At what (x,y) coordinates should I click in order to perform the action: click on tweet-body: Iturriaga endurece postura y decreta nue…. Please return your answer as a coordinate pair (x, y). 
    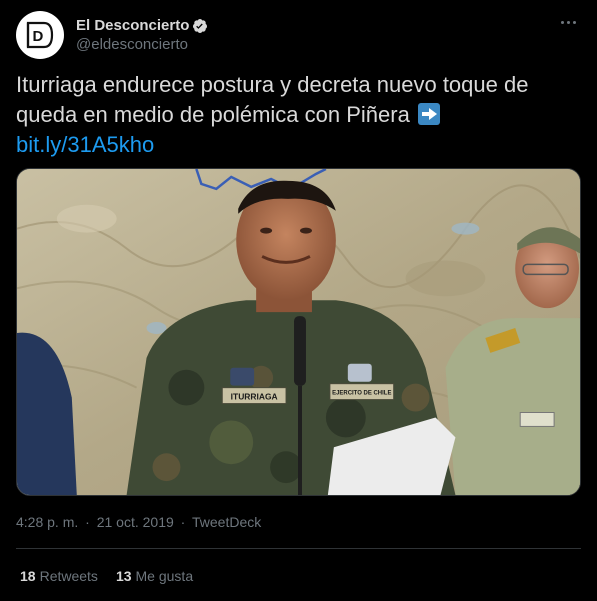
    Looking at the image, I should click on (272, 99).